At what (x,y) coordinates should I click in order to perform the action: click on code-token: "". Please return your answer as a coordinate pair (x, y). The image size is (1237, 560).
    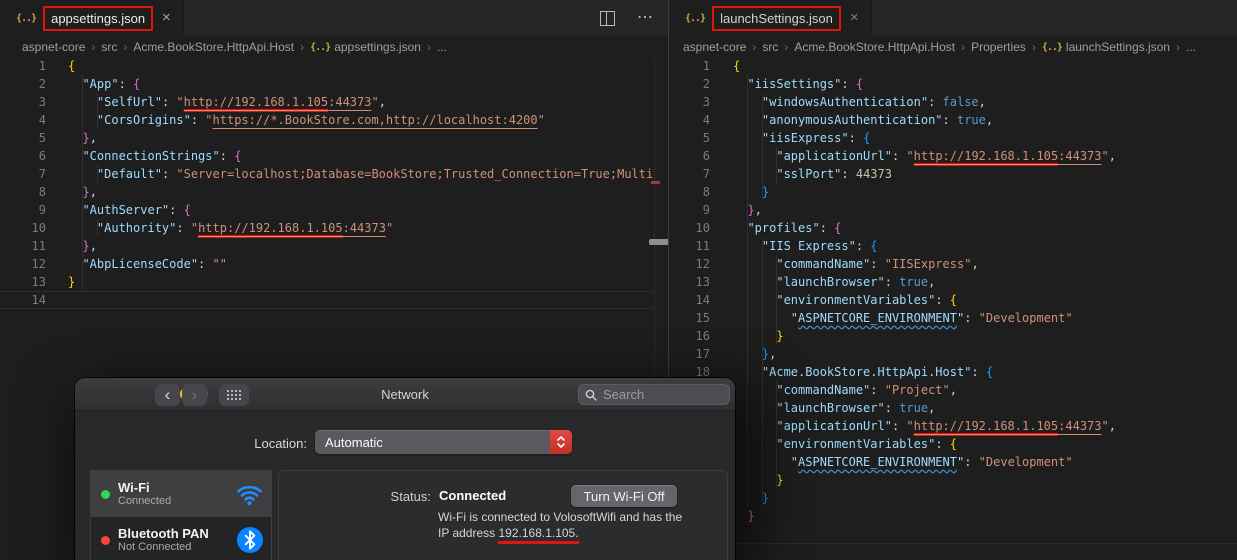
    Looking at the image, I should click on (219, 264).